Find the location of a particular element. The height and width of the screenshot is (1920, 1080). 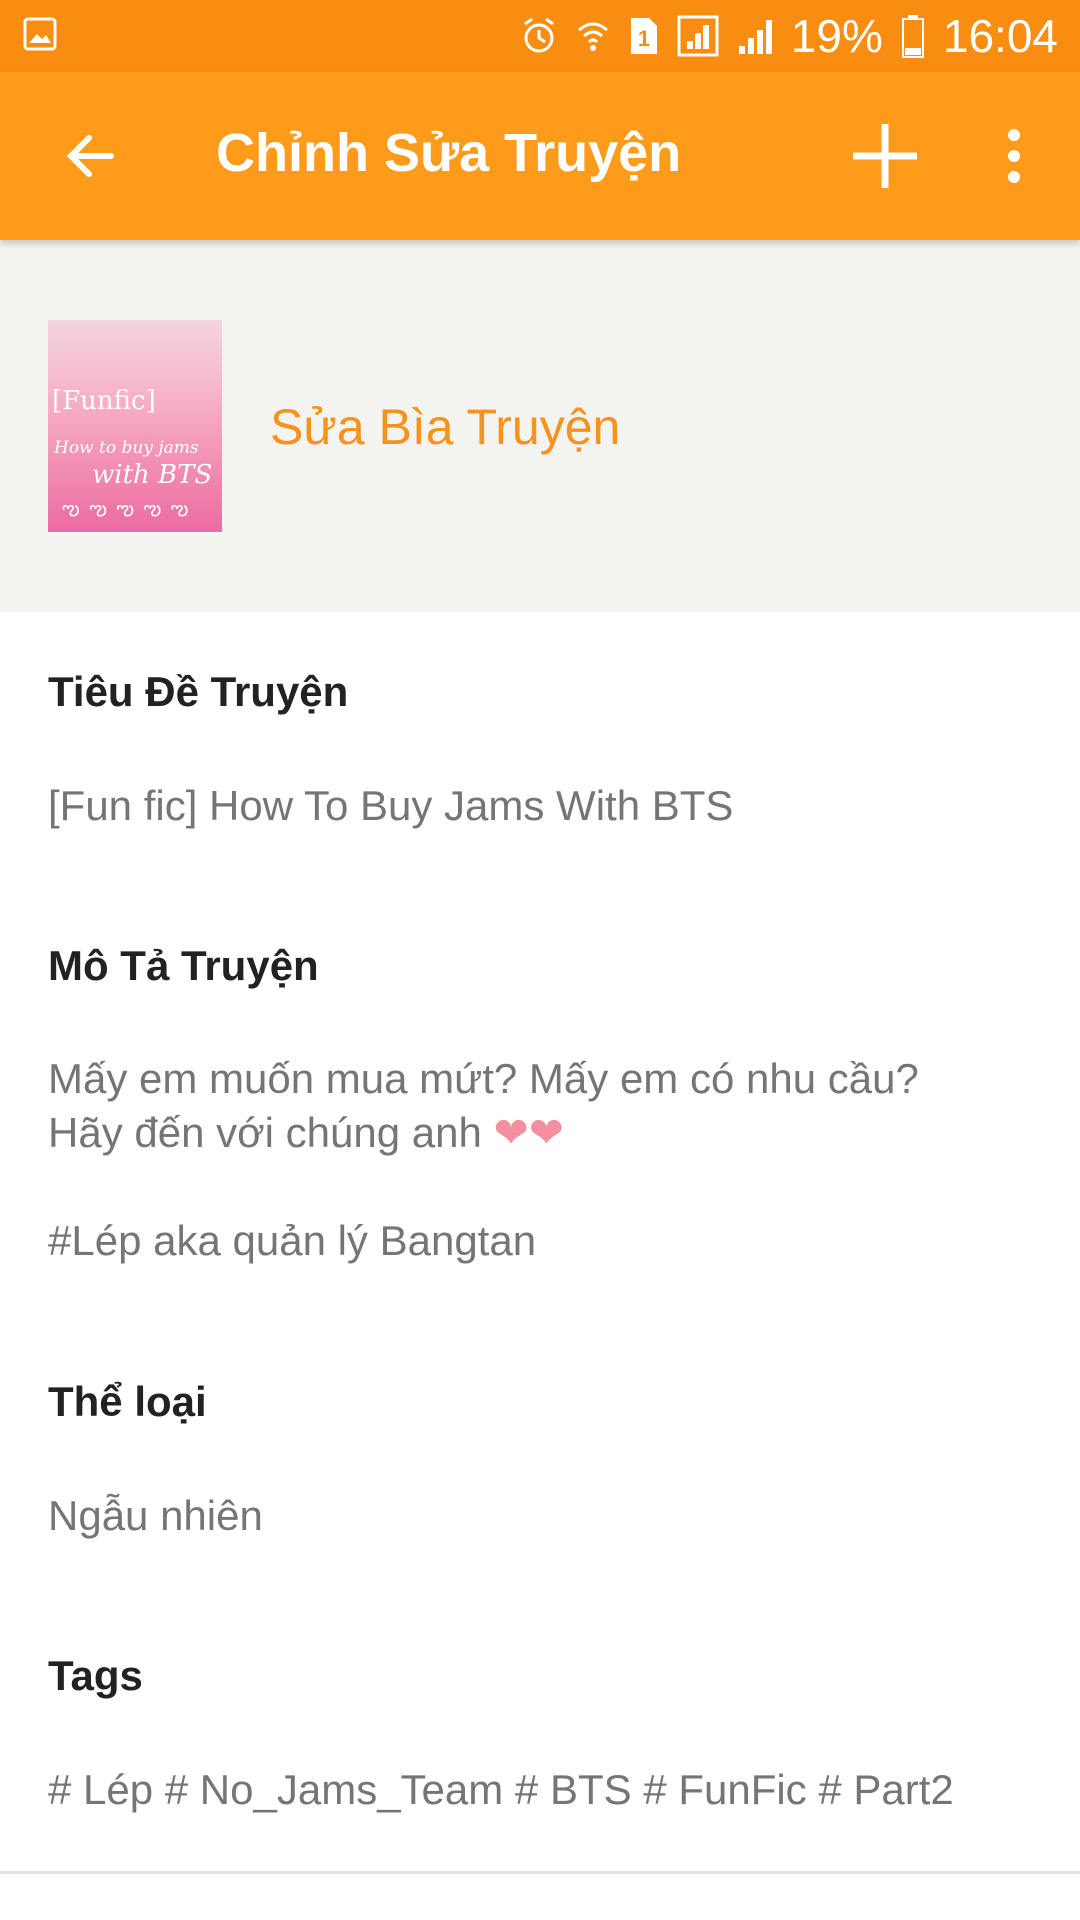

heart-emoji: ❤❤ is located at coordinates (528, 1132).